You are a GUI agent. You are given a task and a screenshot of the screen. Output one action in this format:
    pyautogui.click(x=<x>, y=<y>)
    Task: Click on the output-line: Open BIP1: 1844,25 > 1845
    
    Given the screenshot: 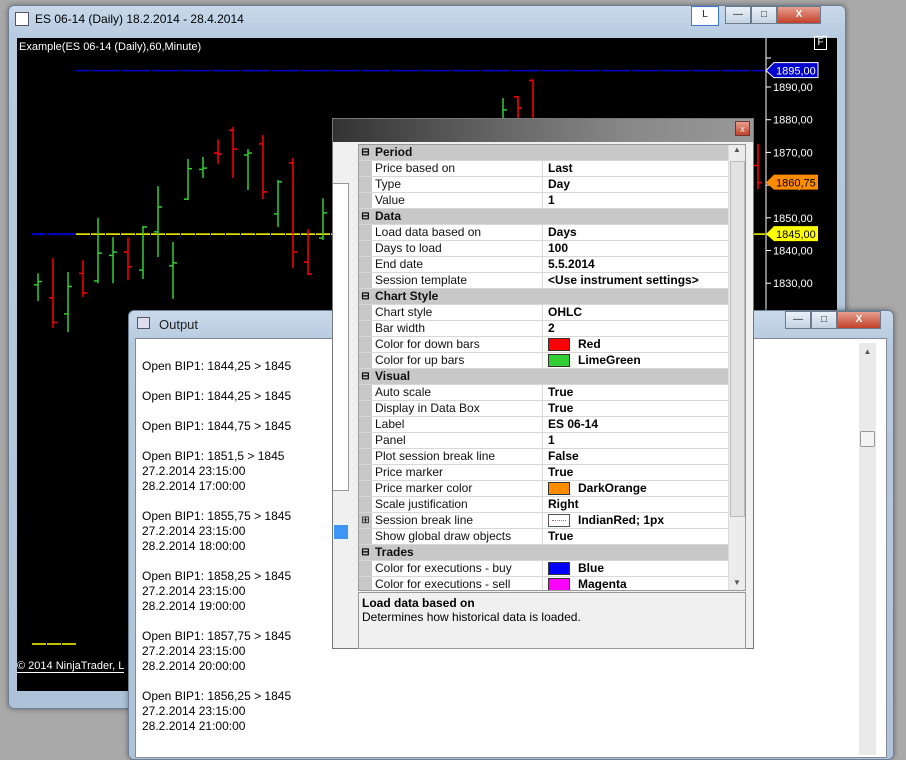 What is the action you would take?
    pyautogui.click(x=217, y=396)
    